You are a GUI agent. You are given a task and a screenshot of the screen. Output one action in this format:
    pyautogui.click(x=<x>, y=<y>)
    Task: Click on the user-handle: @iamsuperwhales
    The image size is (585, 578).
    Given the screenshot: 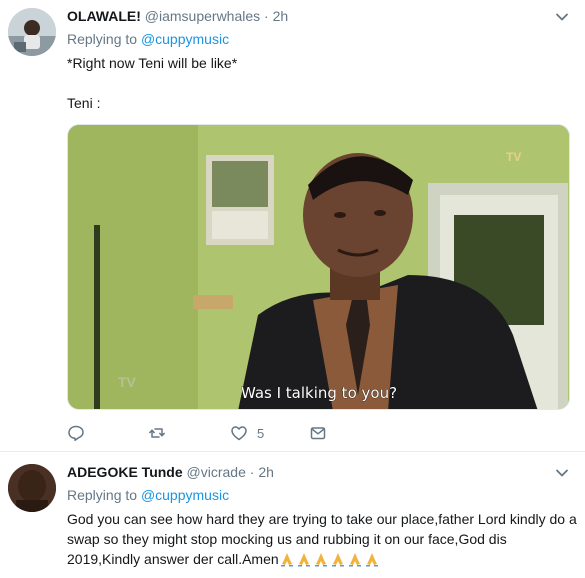 What is the action you would take?
    pyautogui.click(x=202, y=16)
    